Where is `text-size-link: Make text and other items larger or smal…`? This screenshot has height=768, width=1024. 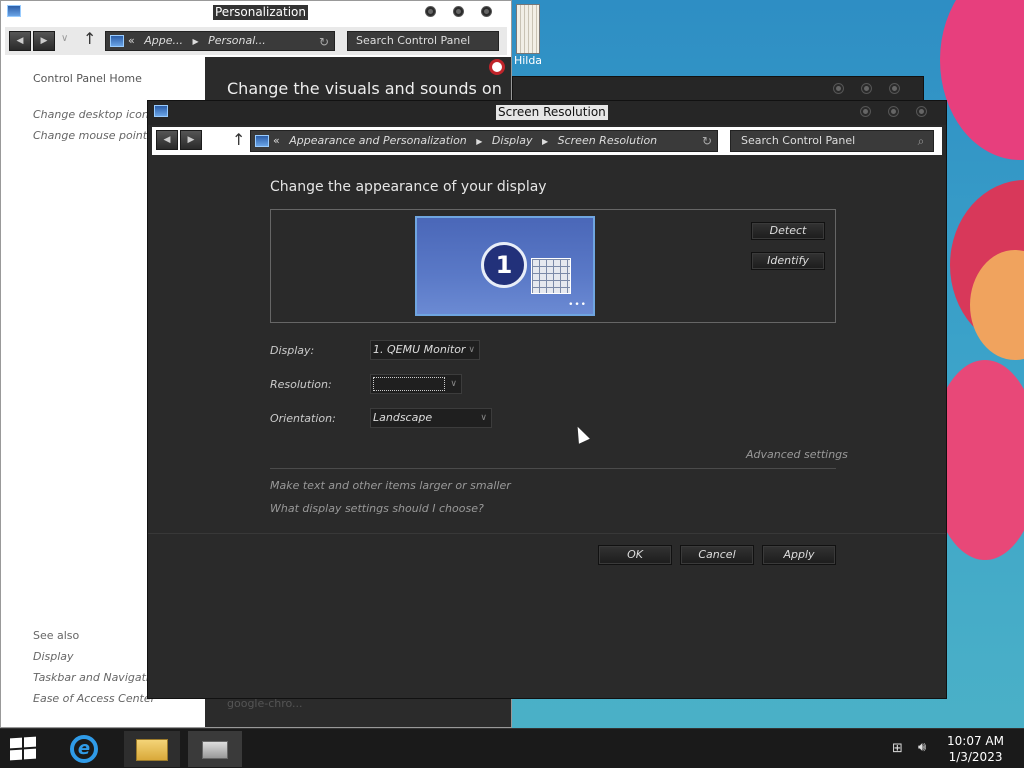
text-size-link: Make text and other items larger or smal… is located at coordinates (390, 485).